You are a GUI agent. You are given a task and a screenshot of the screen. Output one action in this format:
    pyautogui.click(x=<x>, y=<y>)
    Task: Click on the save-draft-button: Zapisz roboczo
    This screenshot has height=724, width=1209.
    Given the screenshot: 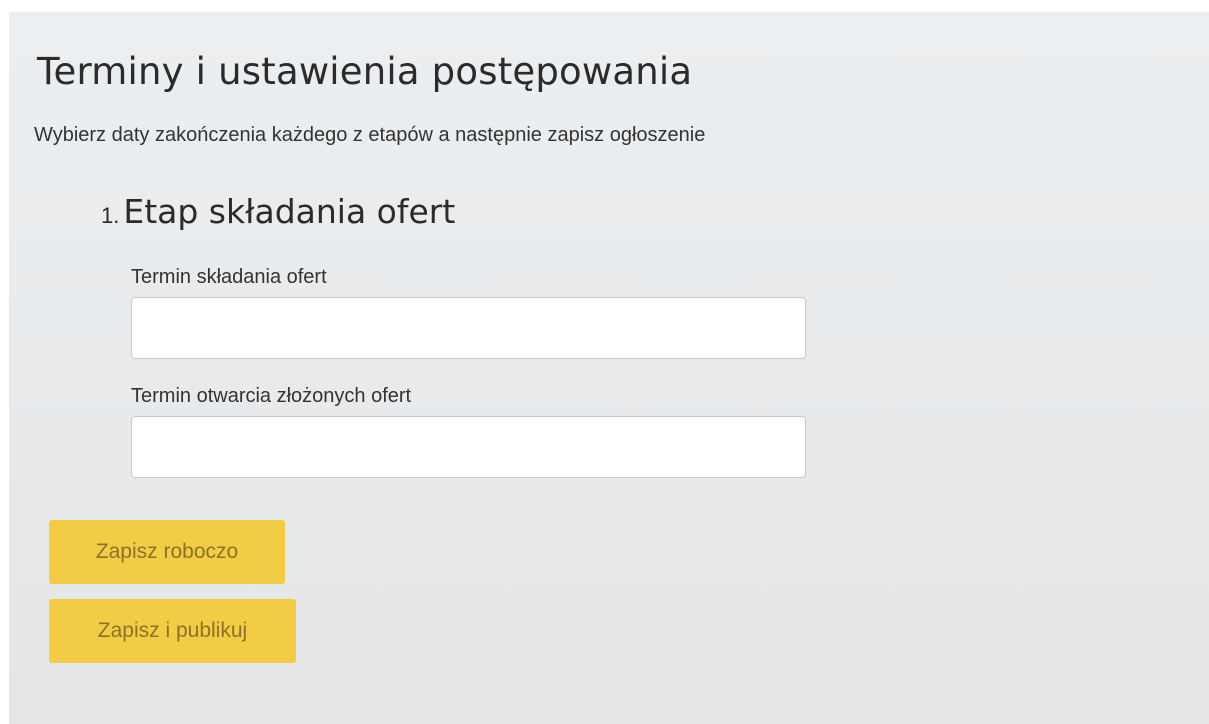 What is the action you would take?
    pyautogui.click(x=167, y=552)
    